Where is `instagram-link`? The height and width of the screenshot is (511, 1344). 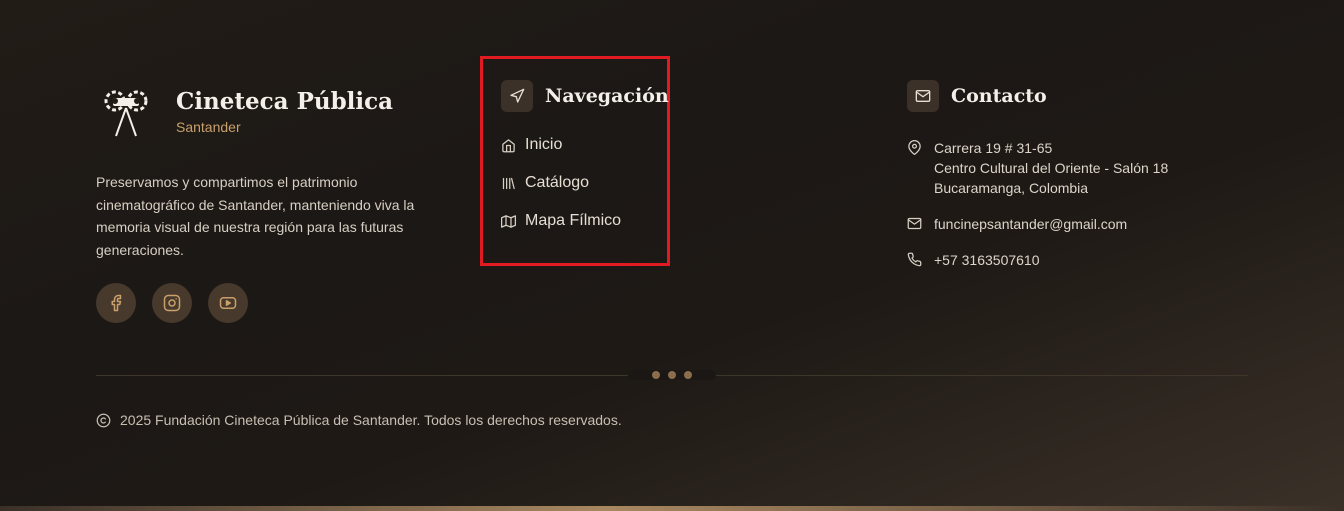 instagram-link is located at coordinates (172, 303).